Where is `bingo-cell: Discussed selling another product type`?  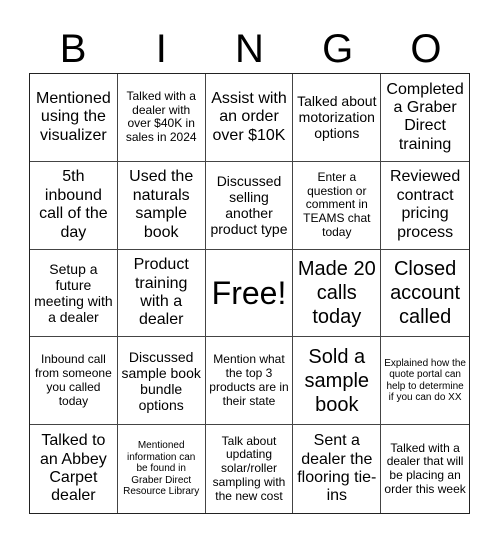 bingo-cell: Discussed selling another product type is located at coordinates (249, 205).